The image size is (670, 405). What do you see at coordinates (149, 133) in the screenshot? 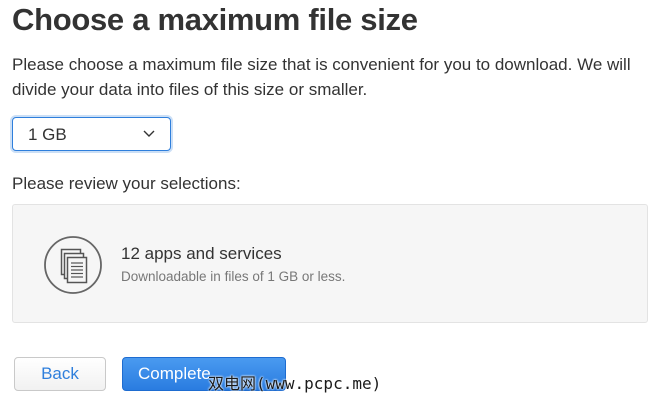
I see `chevron-down-icon` at bounding box center [149, 133].